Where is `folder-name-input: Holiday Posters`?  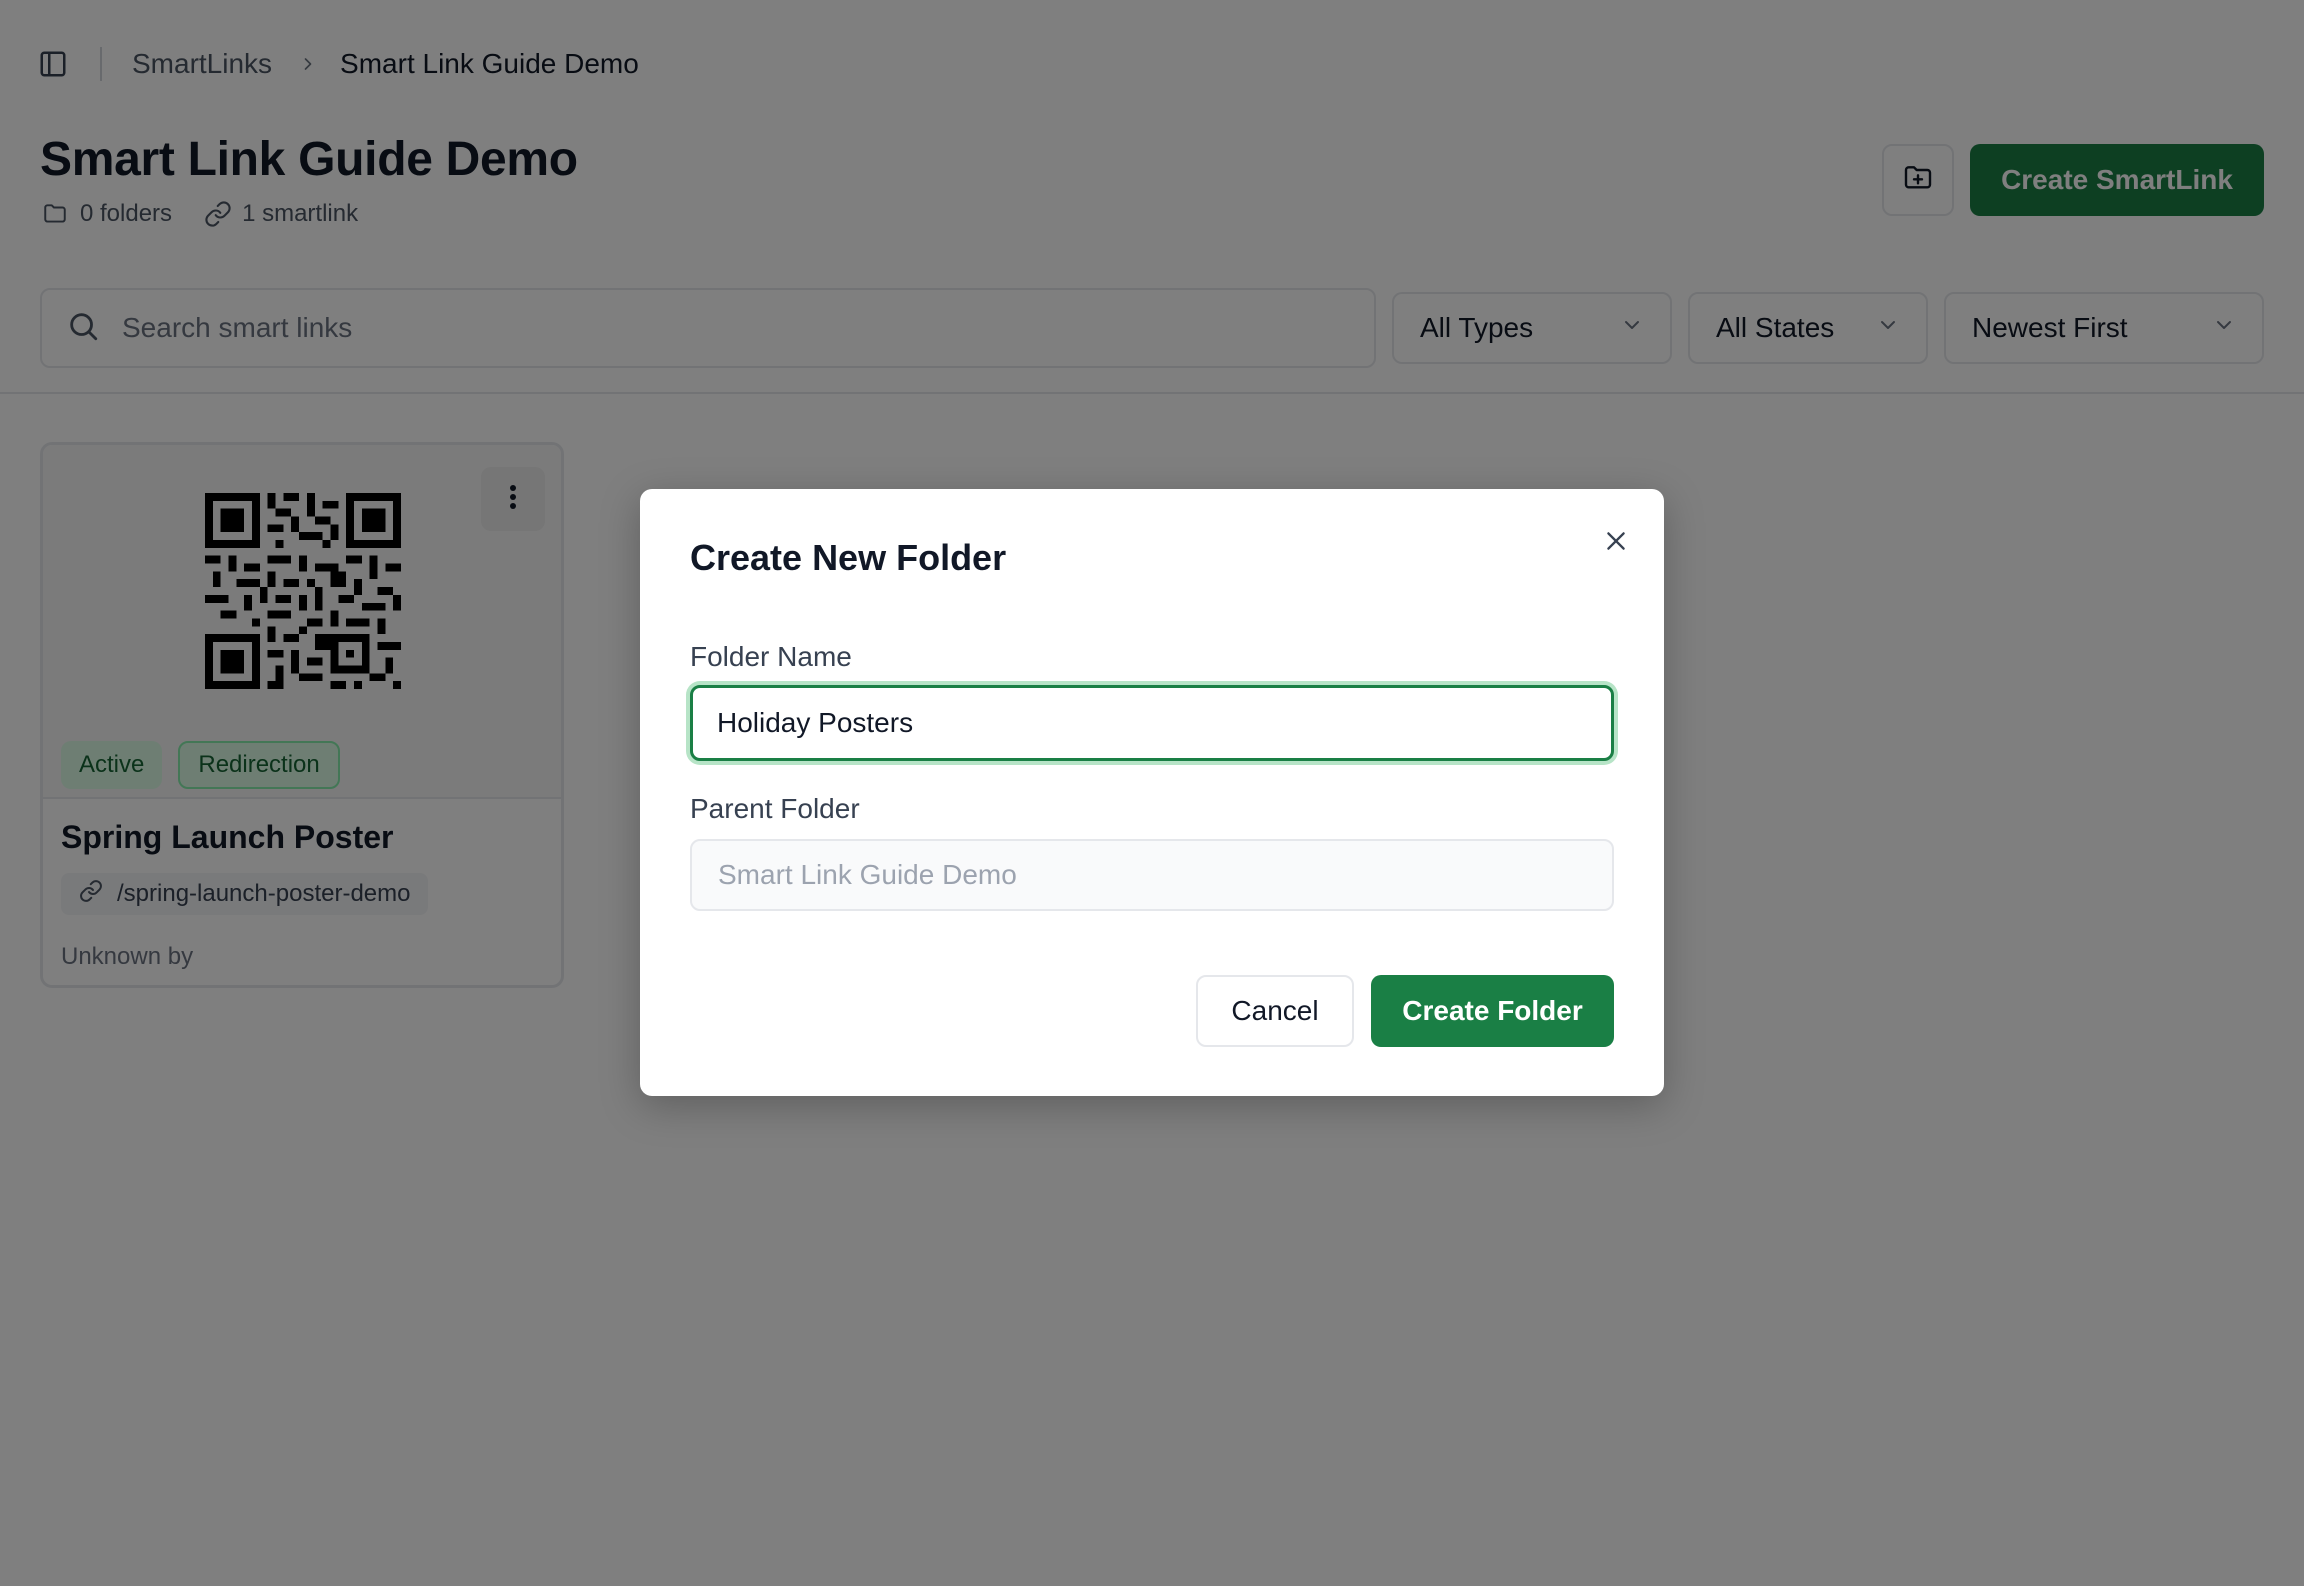
folder-name-input: Holiday Posters is located at coordinates (1152, 723).